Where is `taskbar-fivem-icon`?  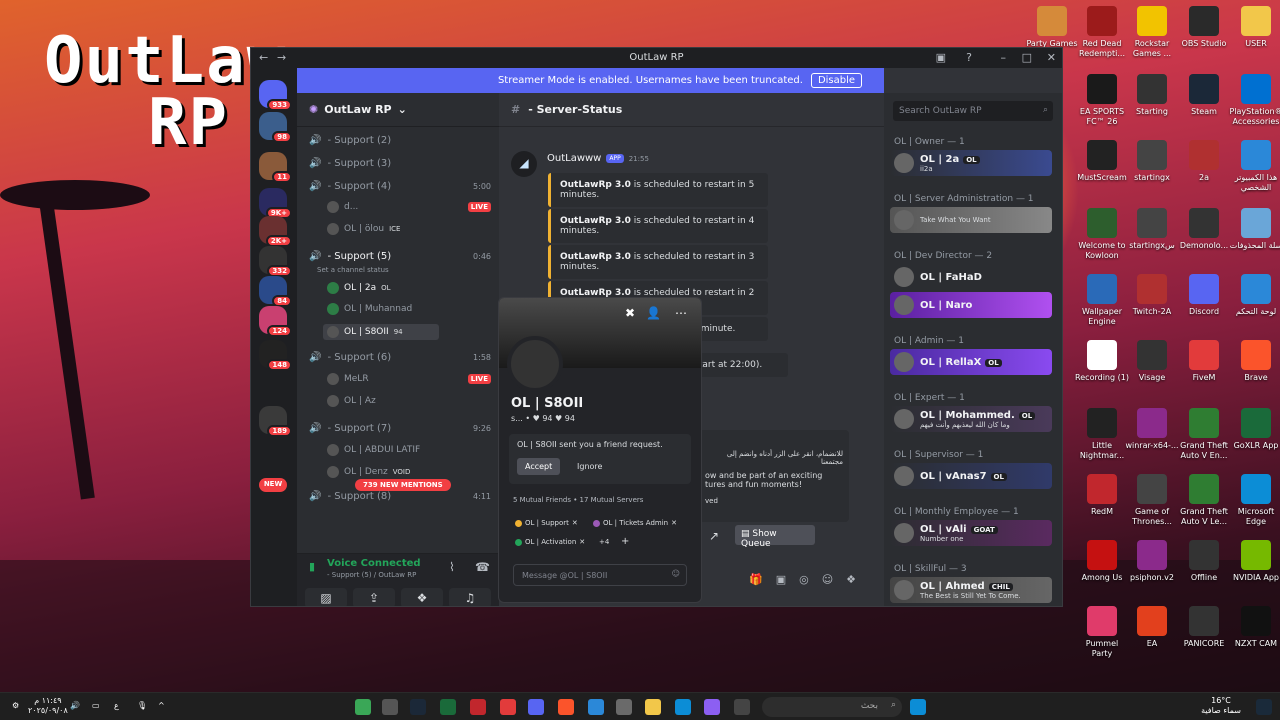 taskbar-fivem-icon is located at coordinates (508, 707).